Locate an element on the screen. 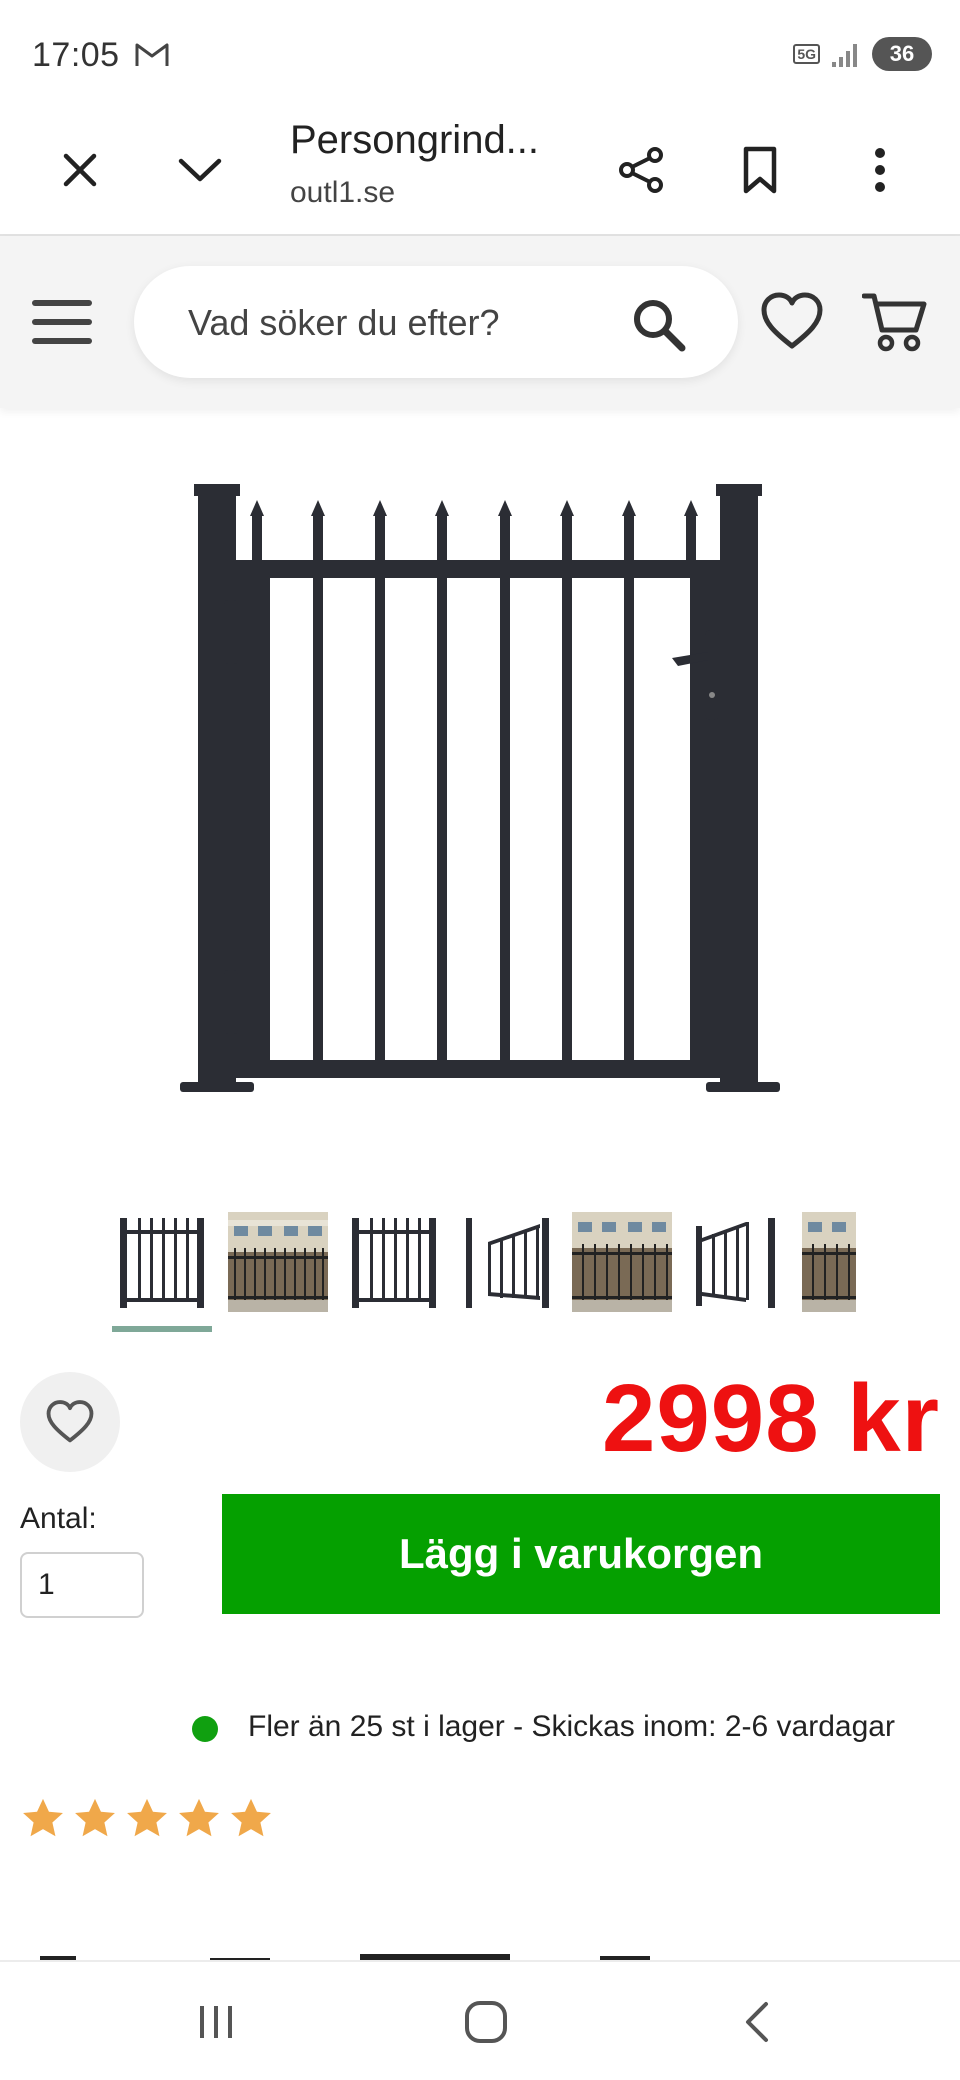 This screenshot has width=960, height=2080. more-options-button is located at coordinates (880, 170).